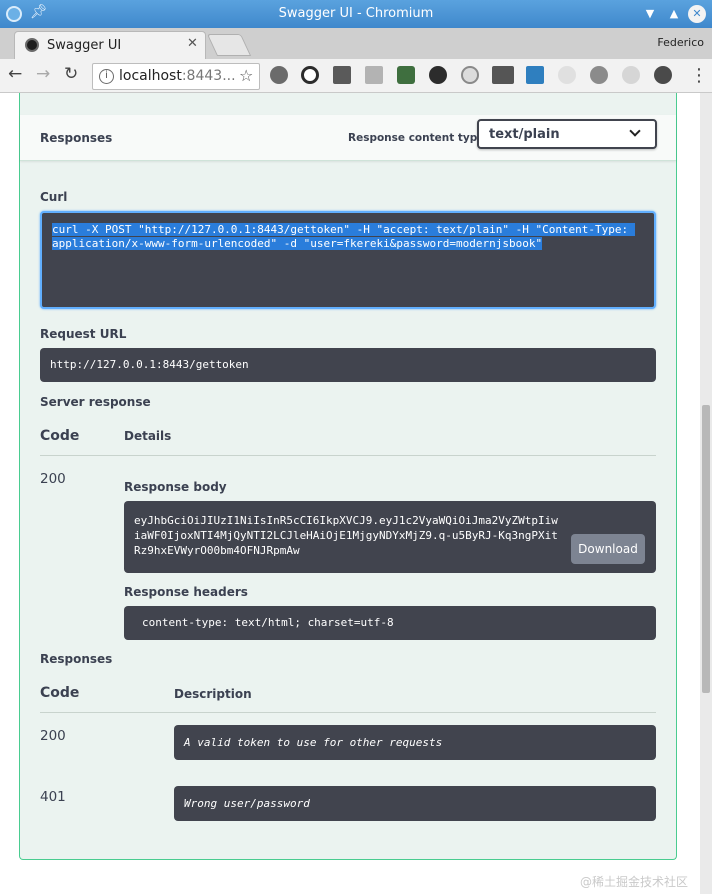 The height and width of the screenshot is (894, 712). I want to click on response-headers-box: content-type: text/html; charset=utf-8, so click(390, 623).